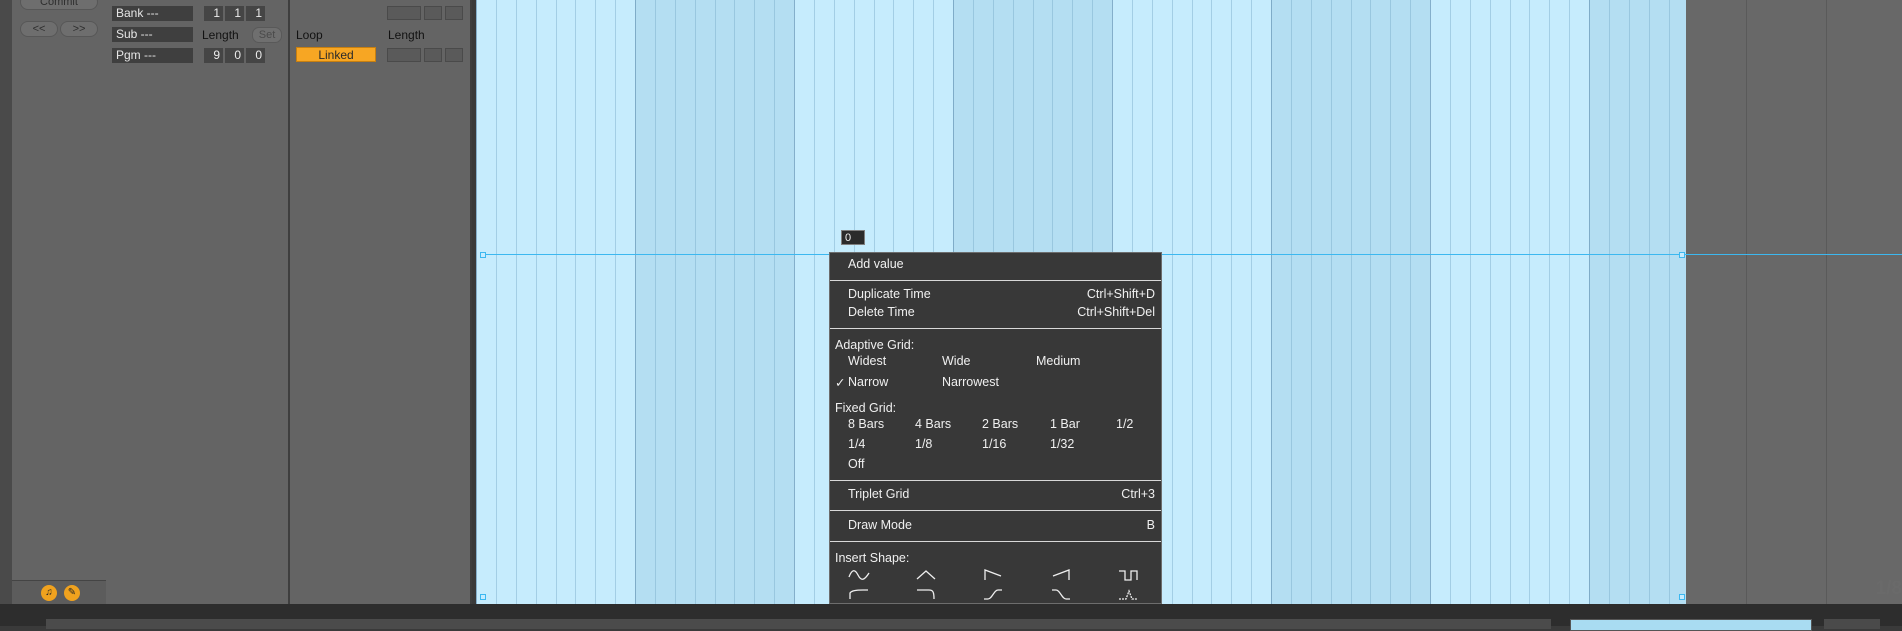  Describe the element at coordinates (1128, 575) in the screenshot. I see `square-shape-icon` at that location.